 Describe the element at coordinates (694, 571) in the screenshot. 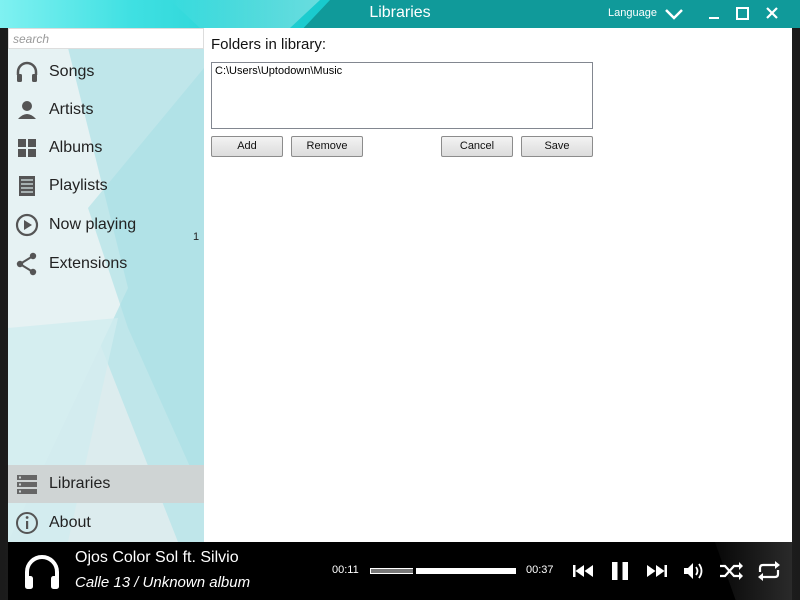

I see `volume-icon` at that location.